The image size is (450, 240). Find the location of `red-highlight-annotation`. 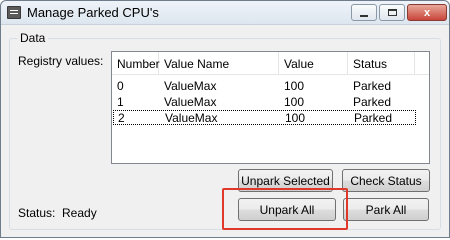

red-highlight-annotation is located at coordinates (285, 209).